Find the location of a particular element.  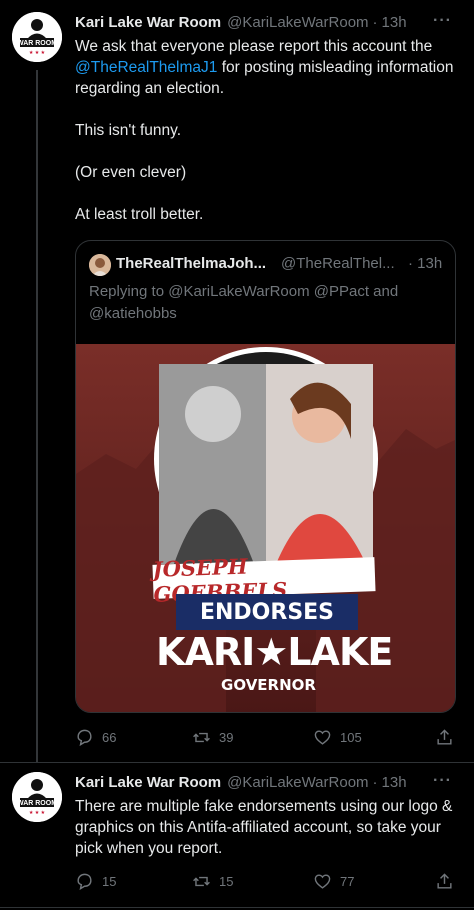

poster-office: GOVERNOR is located at coordinates (268, 685).